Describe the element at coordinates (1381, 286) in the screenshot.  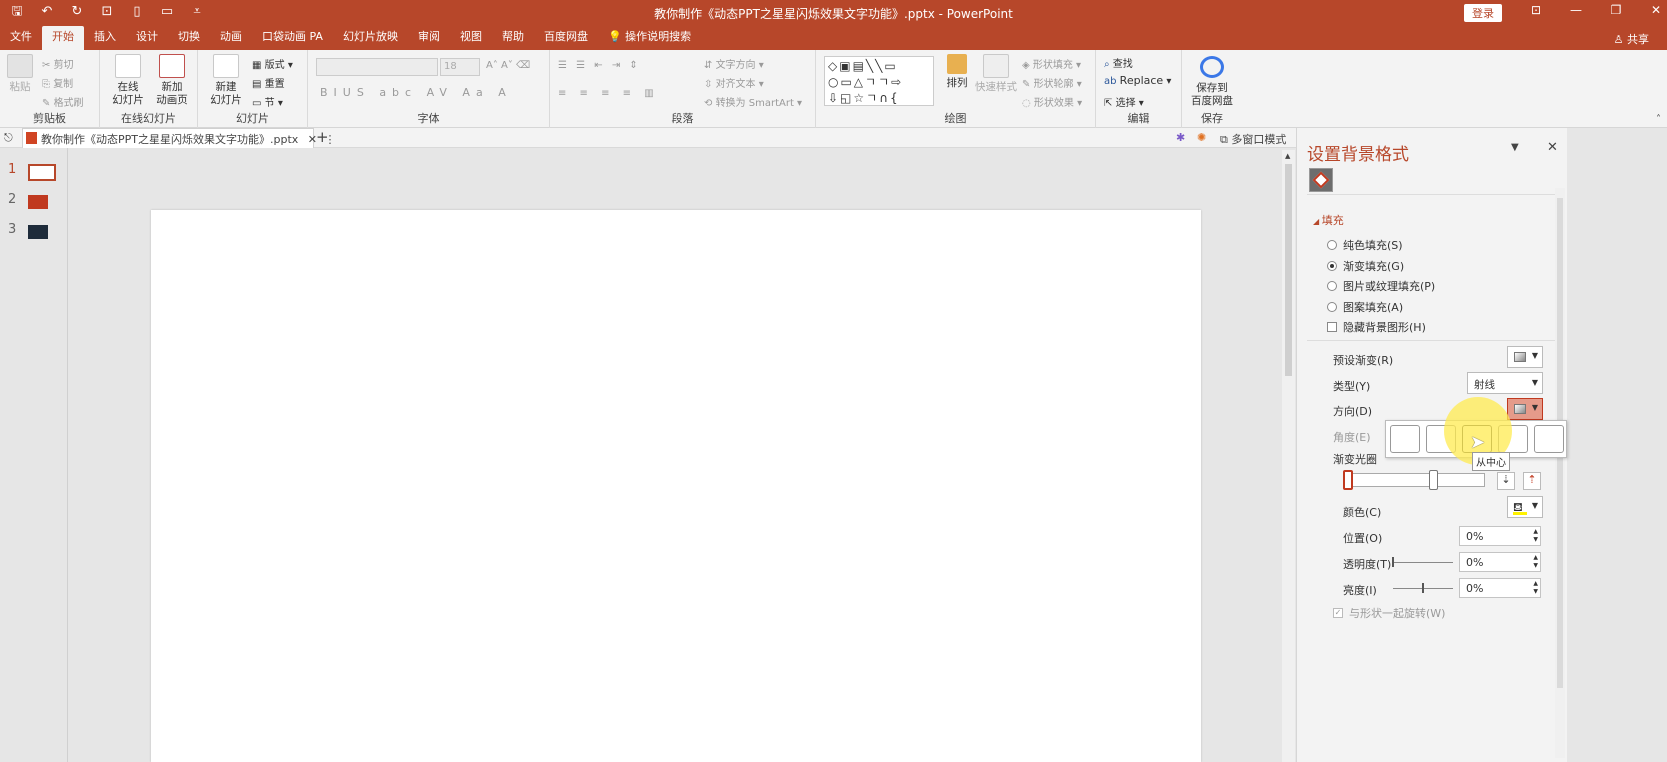
I see `picture-fill-radio: 图片或纹理填充(P)` at that location.